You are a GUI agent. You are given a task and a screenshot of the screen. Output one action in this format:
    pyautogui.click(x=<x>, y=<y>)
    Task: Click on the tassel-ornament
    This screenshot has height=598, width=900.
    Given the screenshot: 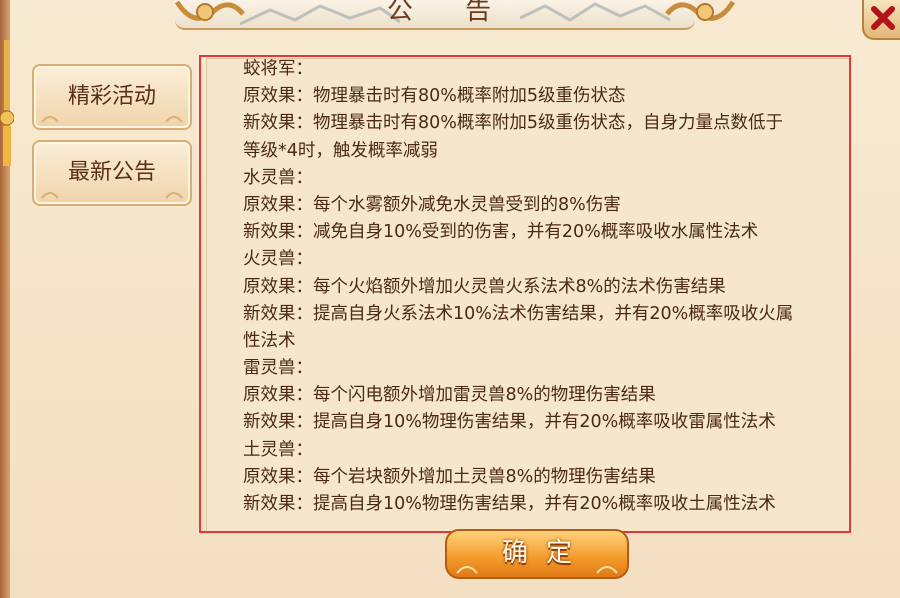 What is the action you would take?
    pyautogui.click(x=7, y=103)
    